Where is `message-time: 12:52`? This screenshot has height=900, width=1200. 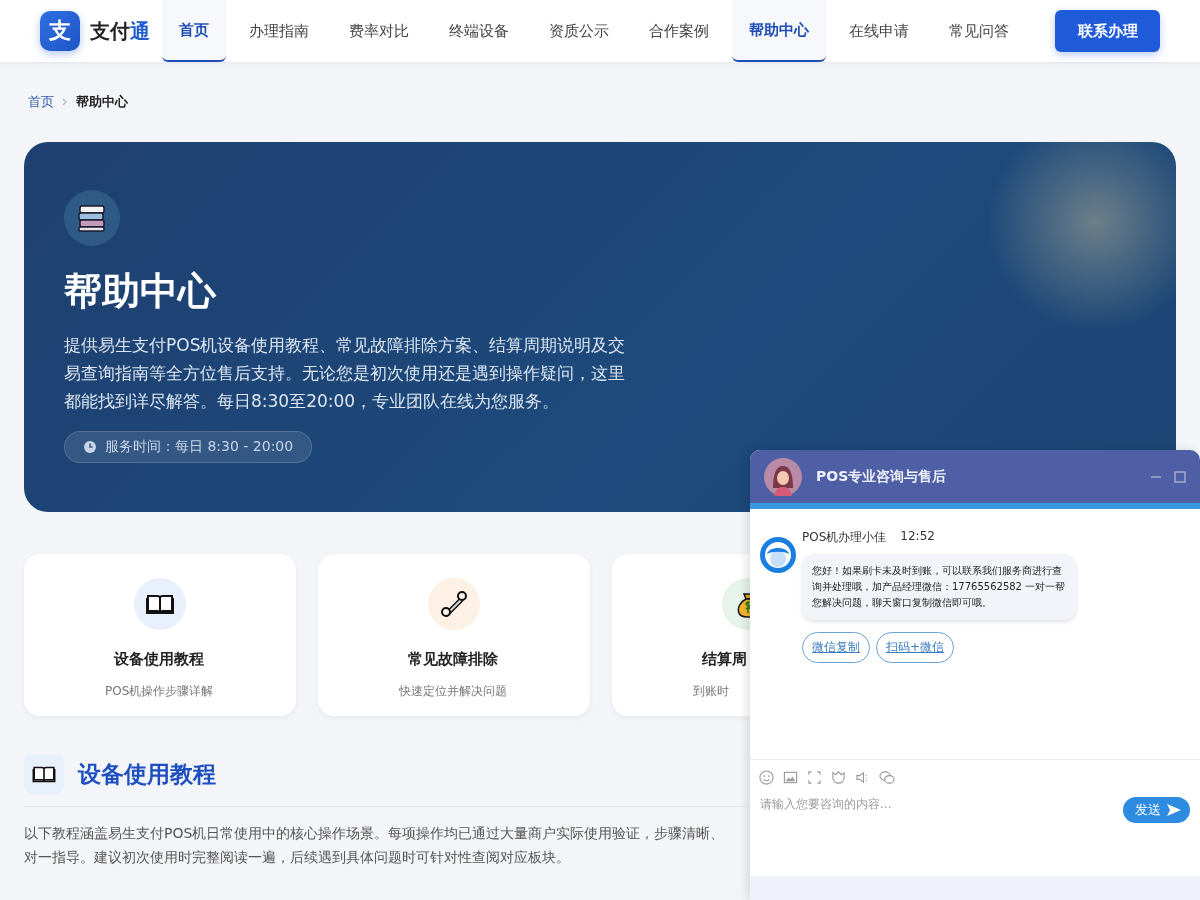 message-time: 12:52 is located at coordinates (917, 537).